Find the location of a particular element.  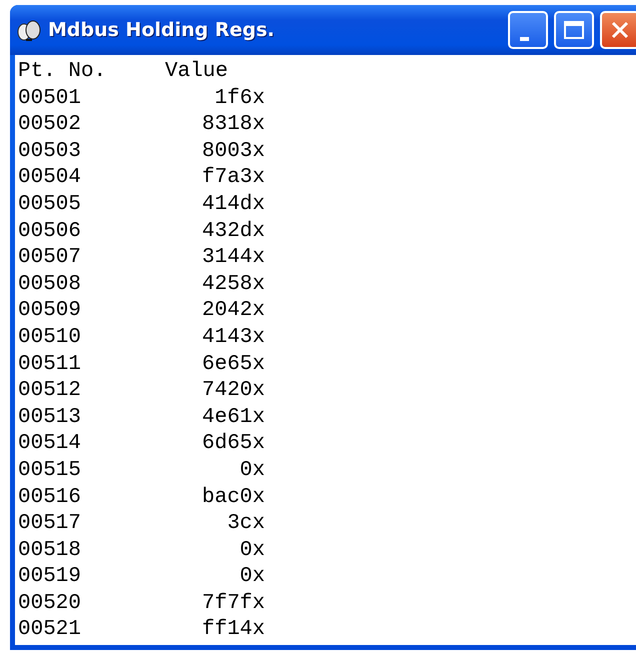

point-number: 00508 is located at coordinates (50, 285).